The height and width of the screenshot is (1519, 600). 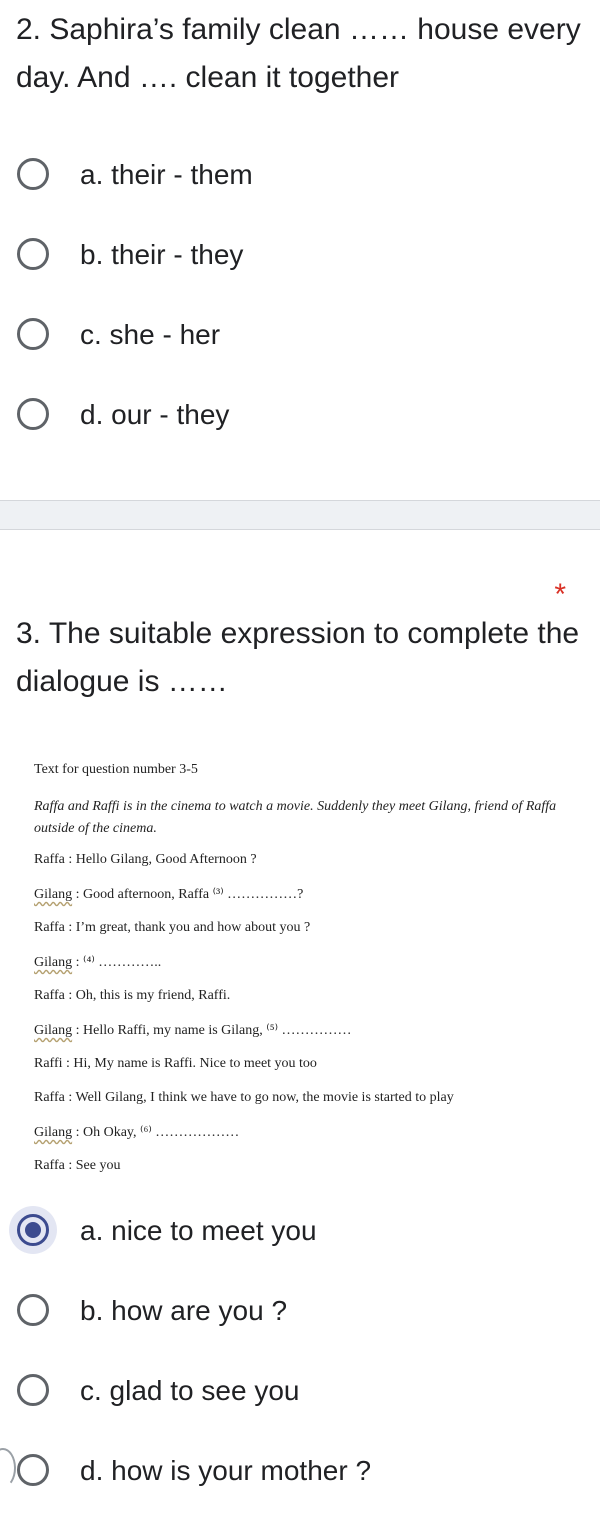 I want to click on section-divider, so click(x=300, y=515).